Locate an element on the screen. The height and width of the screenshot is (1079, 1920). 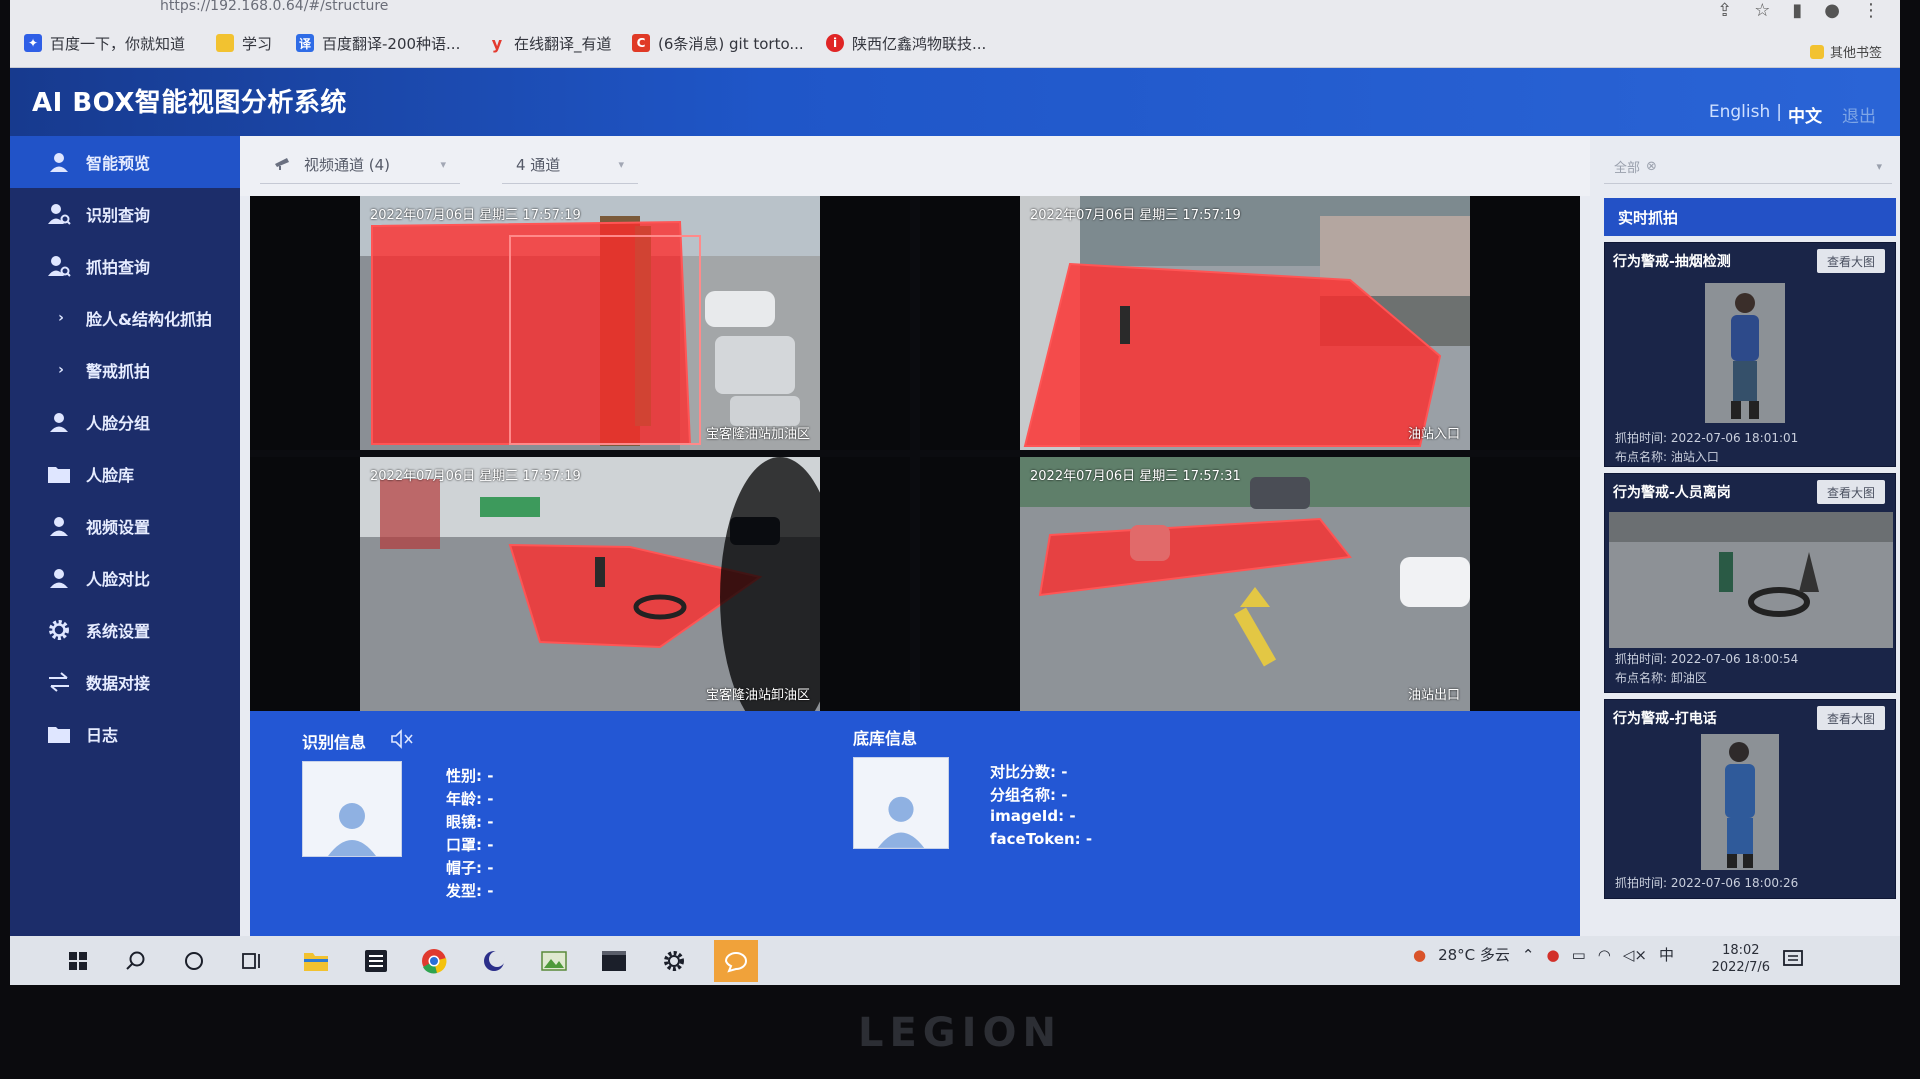
editor-icon is located at coordinates (376, 961).